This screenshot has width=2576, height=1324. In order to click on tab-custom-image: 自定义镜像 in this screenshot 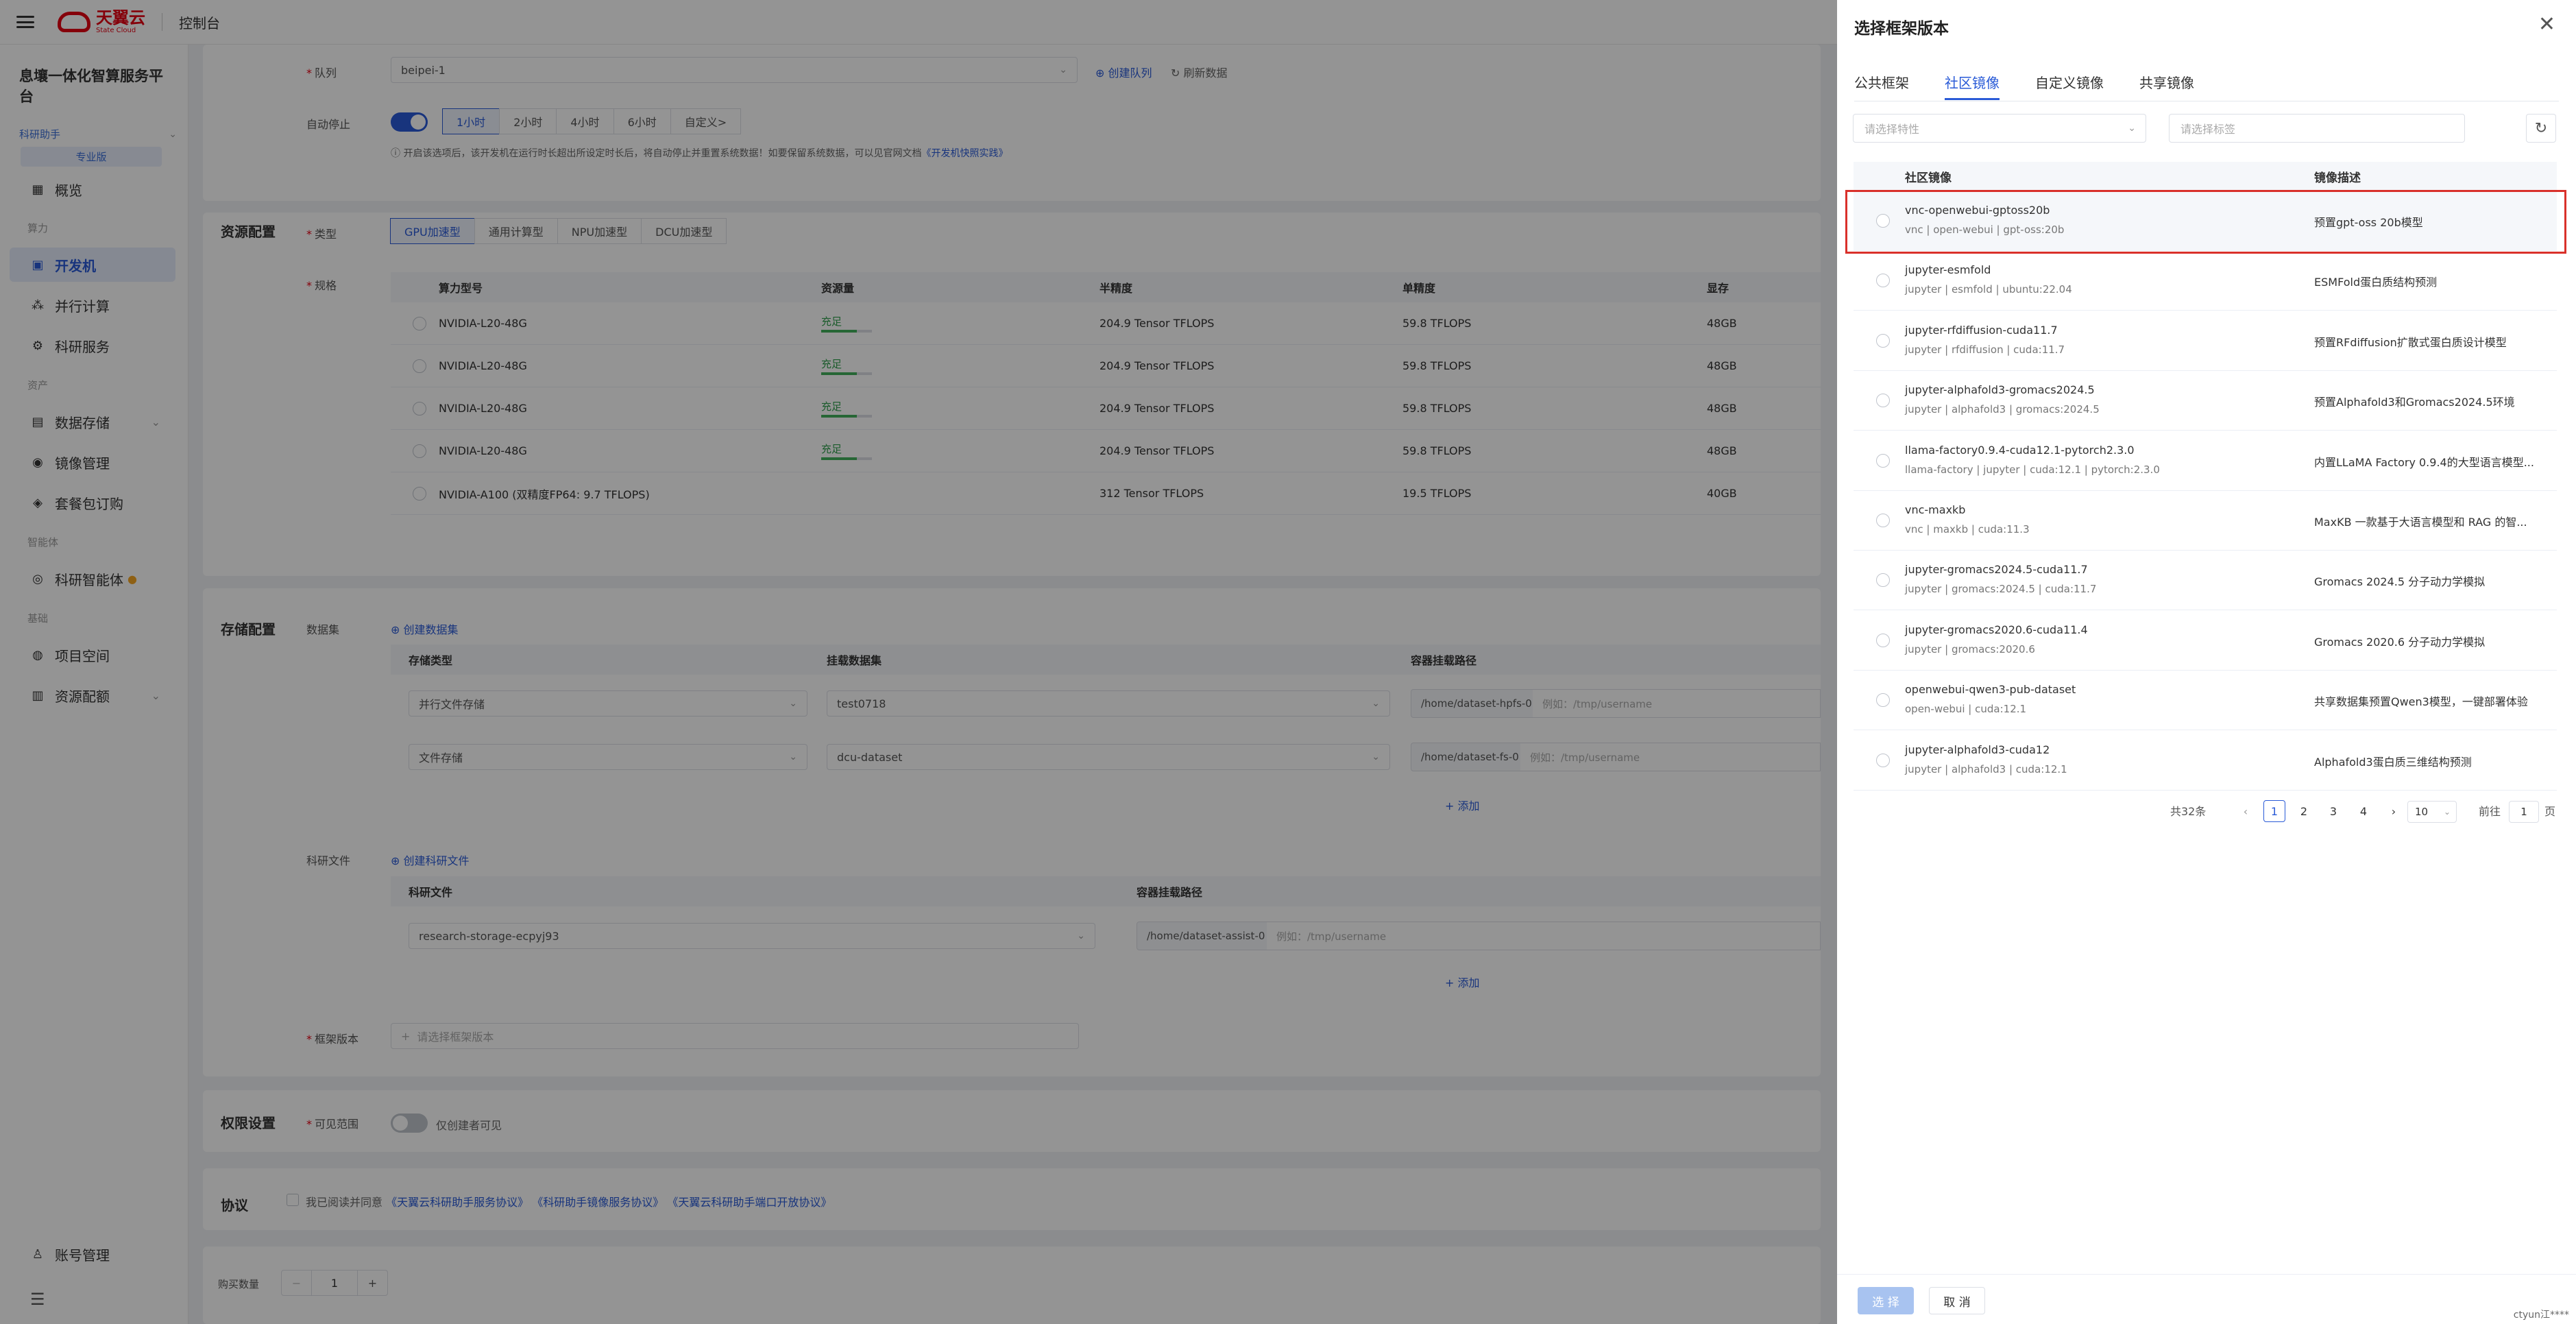, I will do `click(2069, 86)`.